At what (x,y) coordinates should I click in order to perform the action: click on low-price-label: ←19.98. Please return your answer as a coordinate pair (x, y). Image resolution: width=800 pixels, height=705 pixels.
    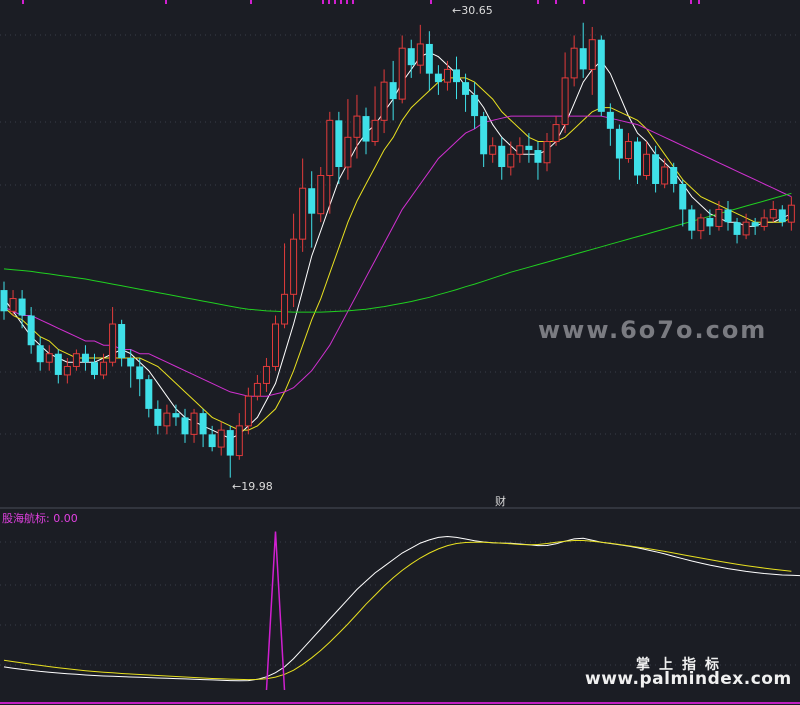
    Looking at the image, I should click on (252, 486).